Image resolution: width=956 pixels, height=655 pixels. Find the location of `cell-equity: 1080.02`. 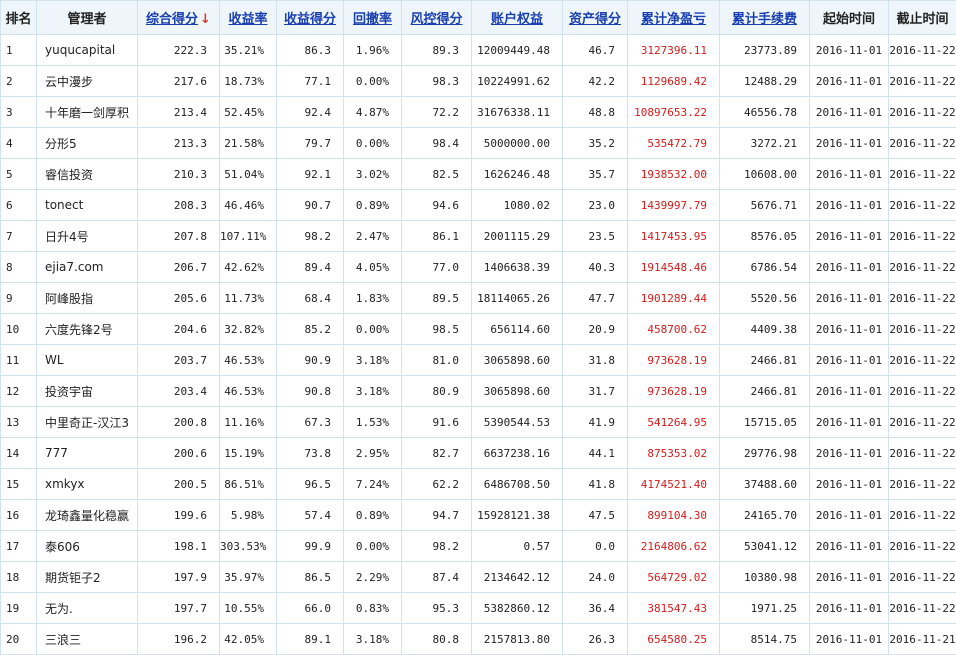

cell-equity: 1080.02 is located at coordinates (517, 205).